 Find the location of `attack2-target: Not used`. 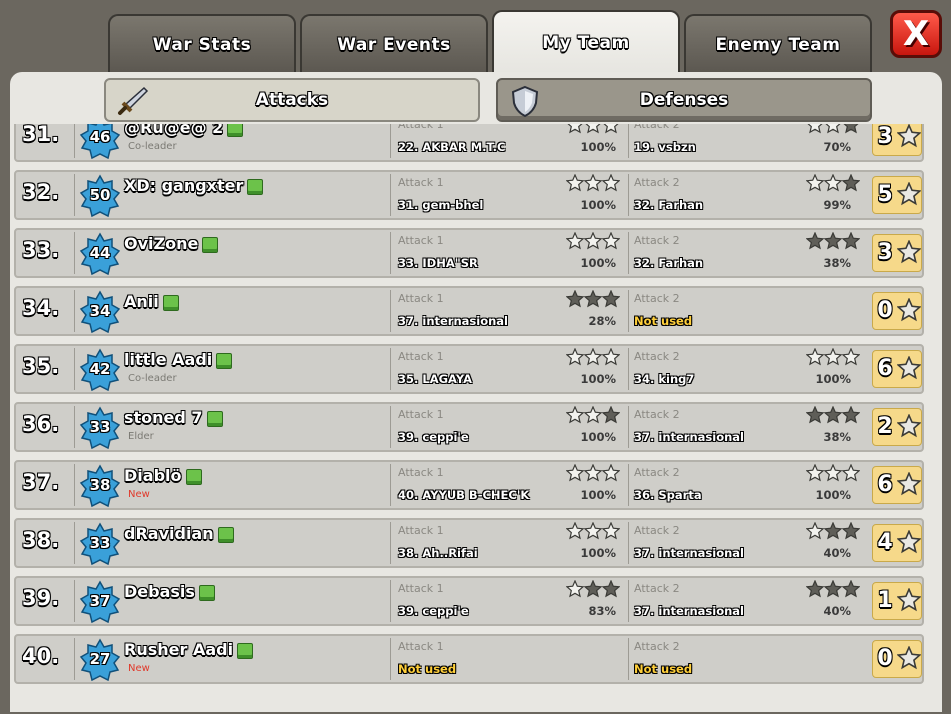

attack2-target: Not used is located at coordinates (663, 321).